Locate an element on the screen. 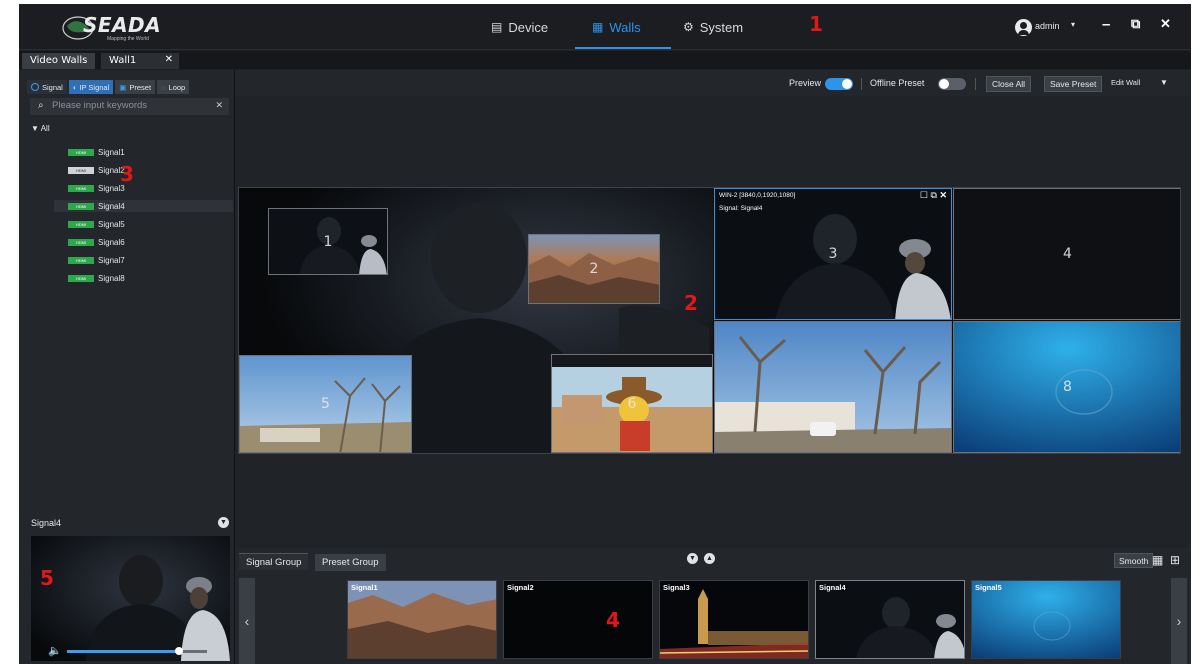 The image size is (1203, 664). nav-walls: ▦ Walls is located at coordinates (616, 27).